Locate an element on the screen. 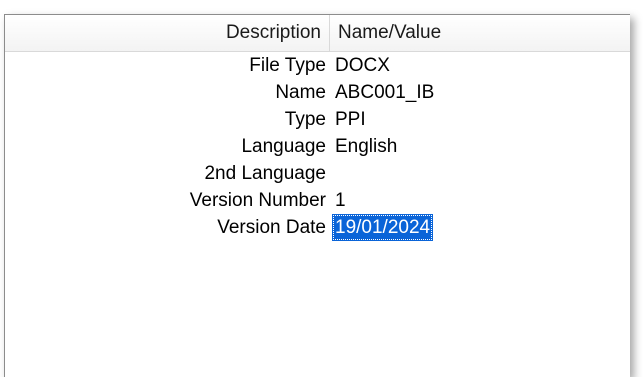  list-row-file-type: File Type DOCX is located at coordinates (317, 65).